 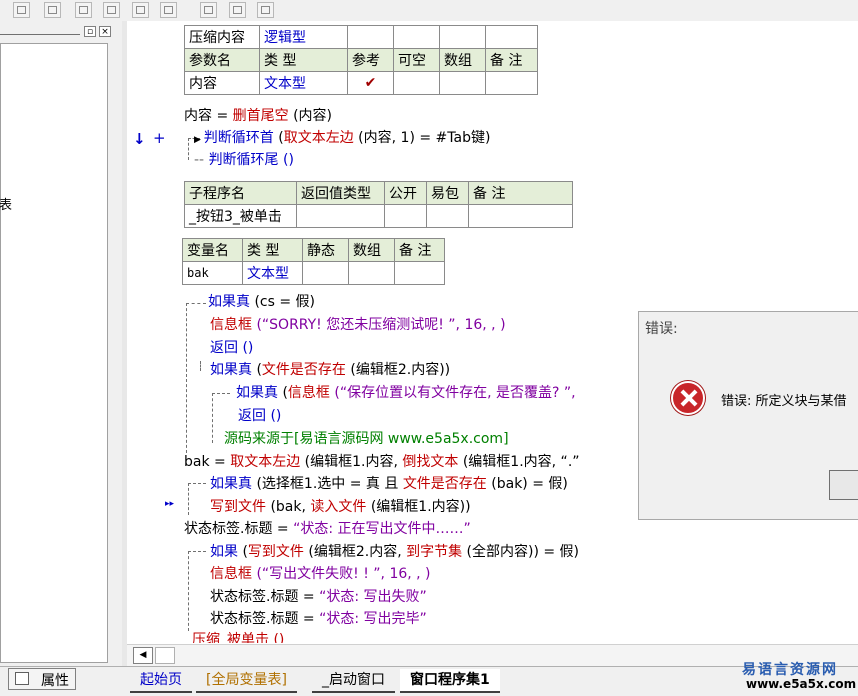 I want to click on properties-button: 属性, so click(x=42, y=679).